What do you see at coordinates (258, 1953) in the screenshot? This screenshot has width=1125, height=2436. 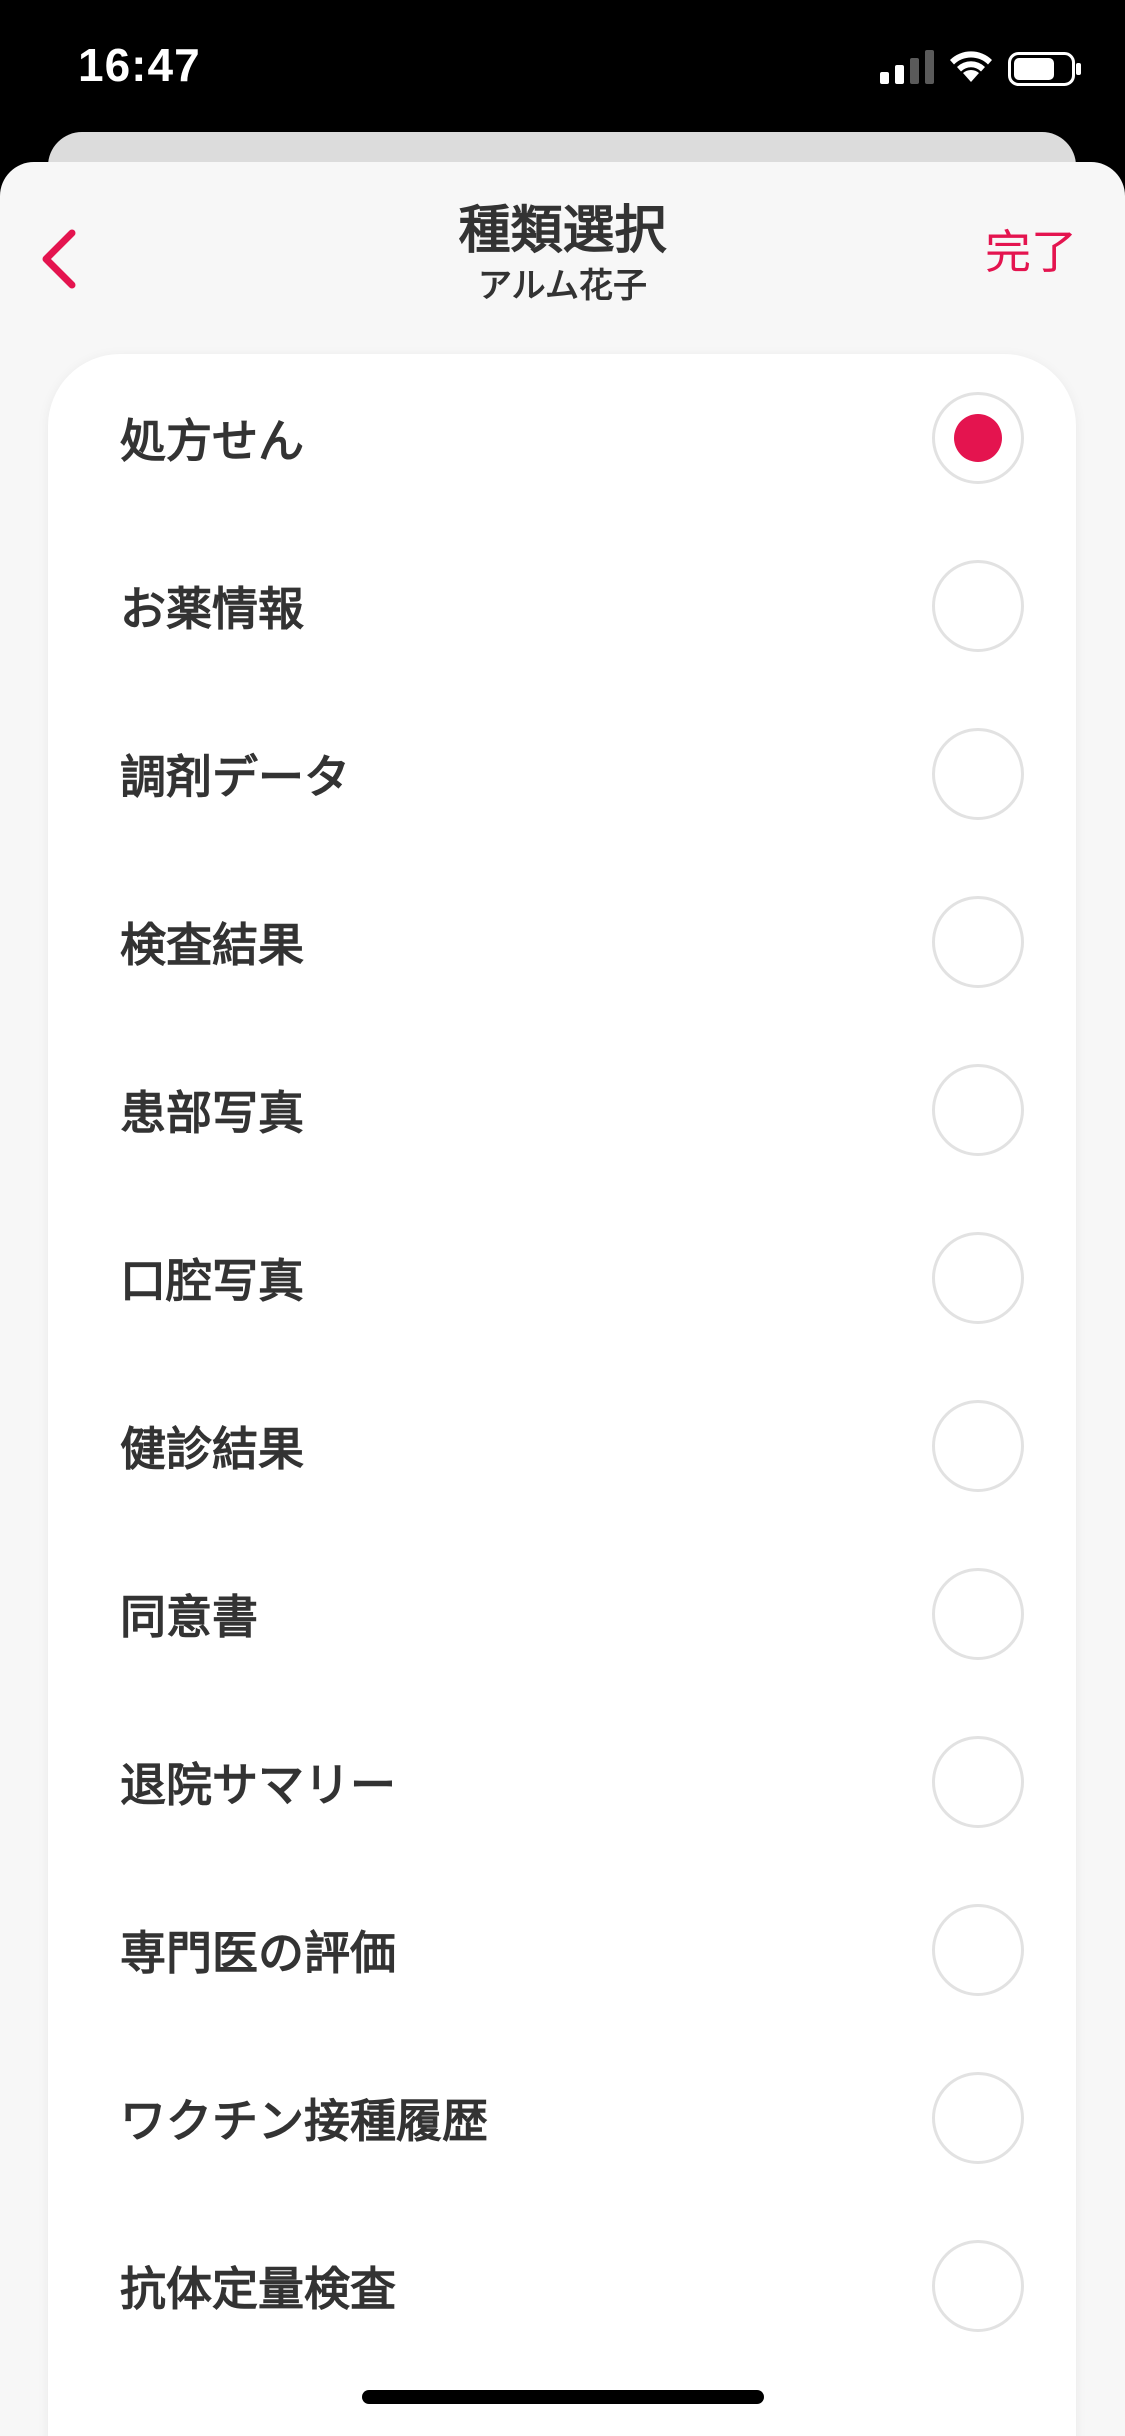 I see `option-label: 専門医の評価` at bounding box center [258, 1953].